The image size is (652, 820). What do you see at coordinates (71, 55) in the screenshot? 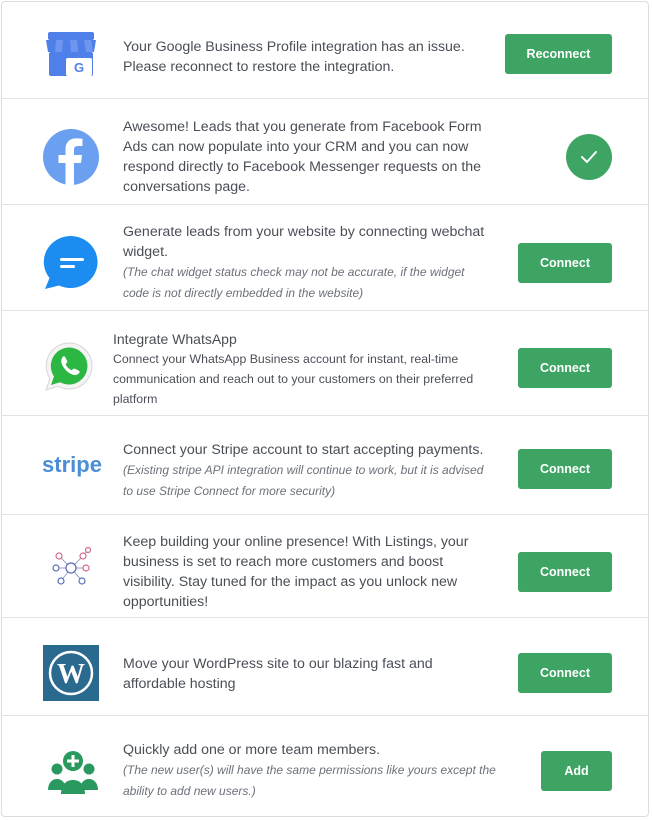
I see `google-business-store-icon: G` at bounding box center [71, 55].